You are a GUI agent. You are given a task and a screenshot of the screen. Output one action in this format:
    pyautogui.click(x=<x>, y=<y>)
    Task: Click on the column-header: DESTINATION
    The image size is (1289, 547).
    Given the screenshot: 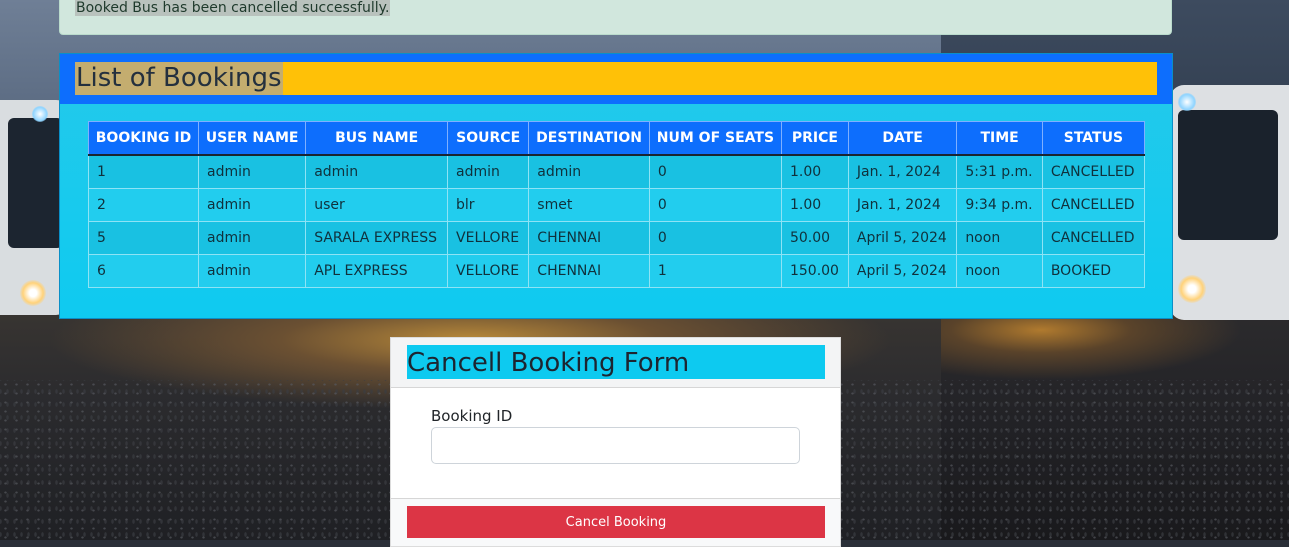 What is the action you would take?
    pyautogui.click(x=589, y=138)
    